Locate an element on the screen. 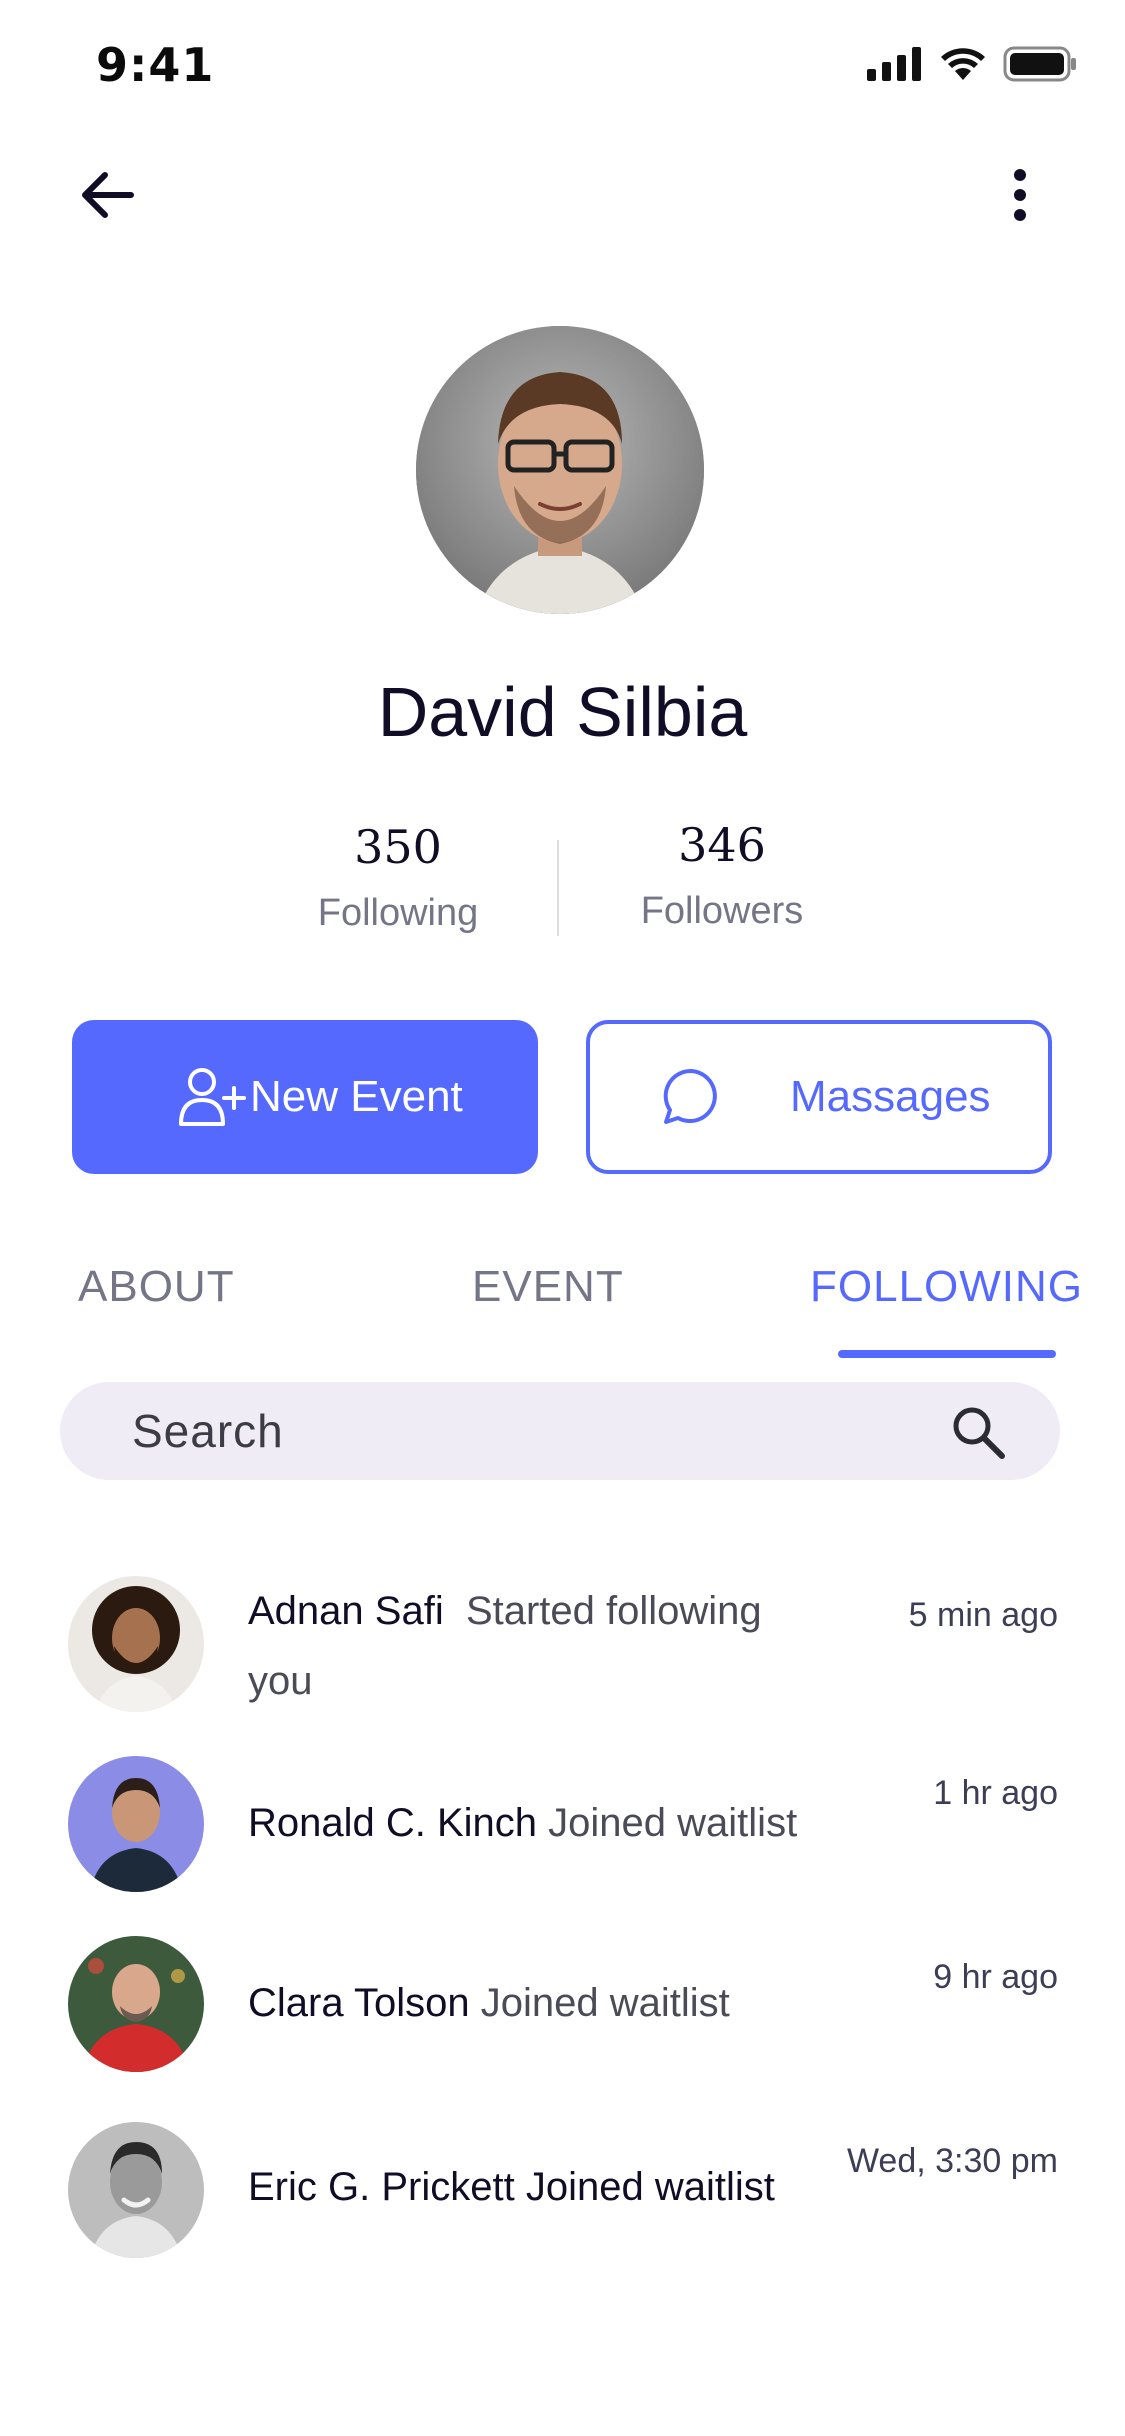 This screenshot has height=2436, width=1125. more-options-button is located at coordinates (1020, 195).